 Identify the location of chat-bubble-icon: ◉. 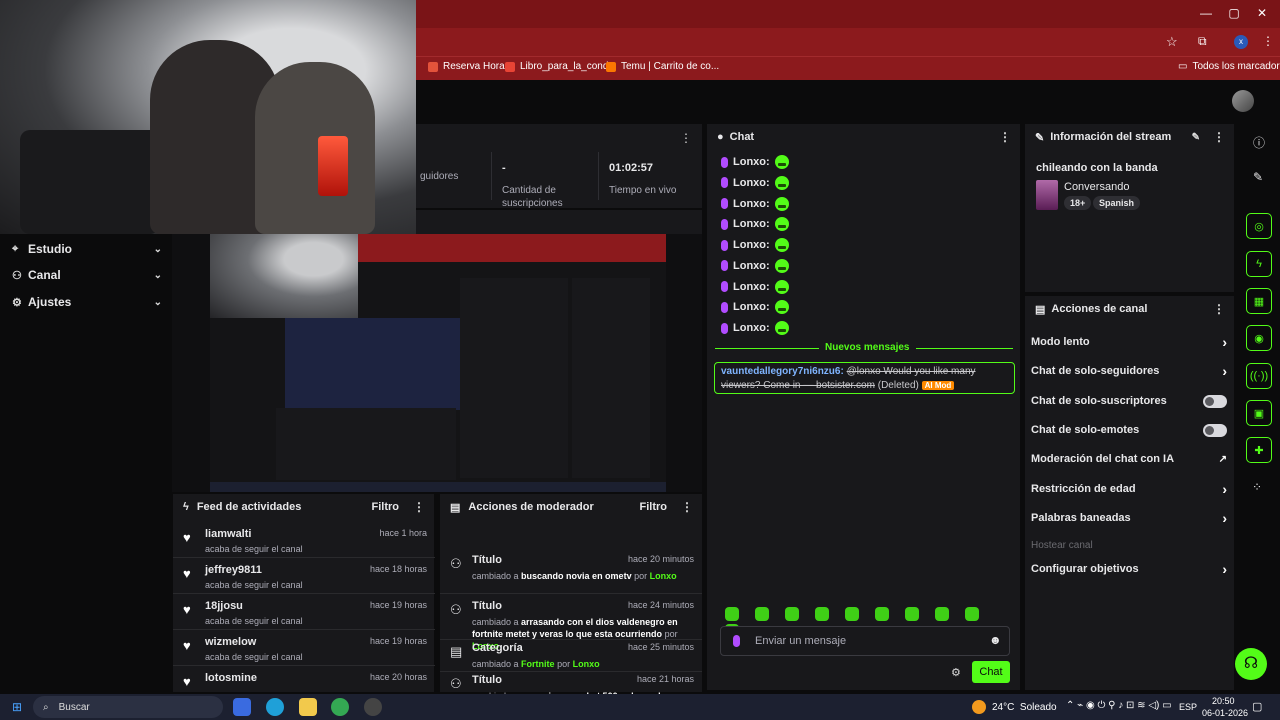
(1259, 338).